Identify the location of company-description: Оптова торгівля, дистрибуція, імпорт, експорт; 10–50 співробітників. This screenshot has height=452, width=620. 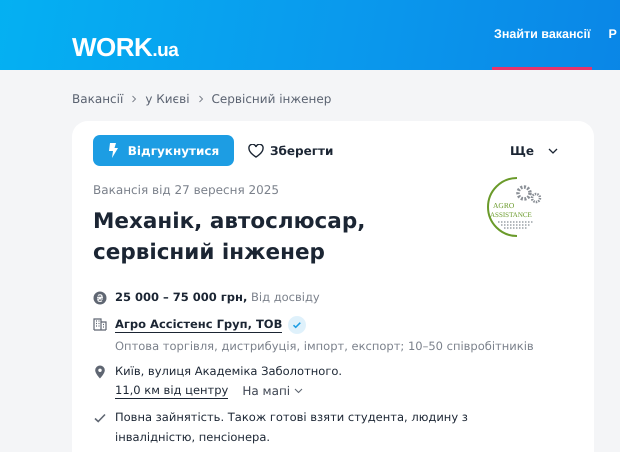
(324, 346).